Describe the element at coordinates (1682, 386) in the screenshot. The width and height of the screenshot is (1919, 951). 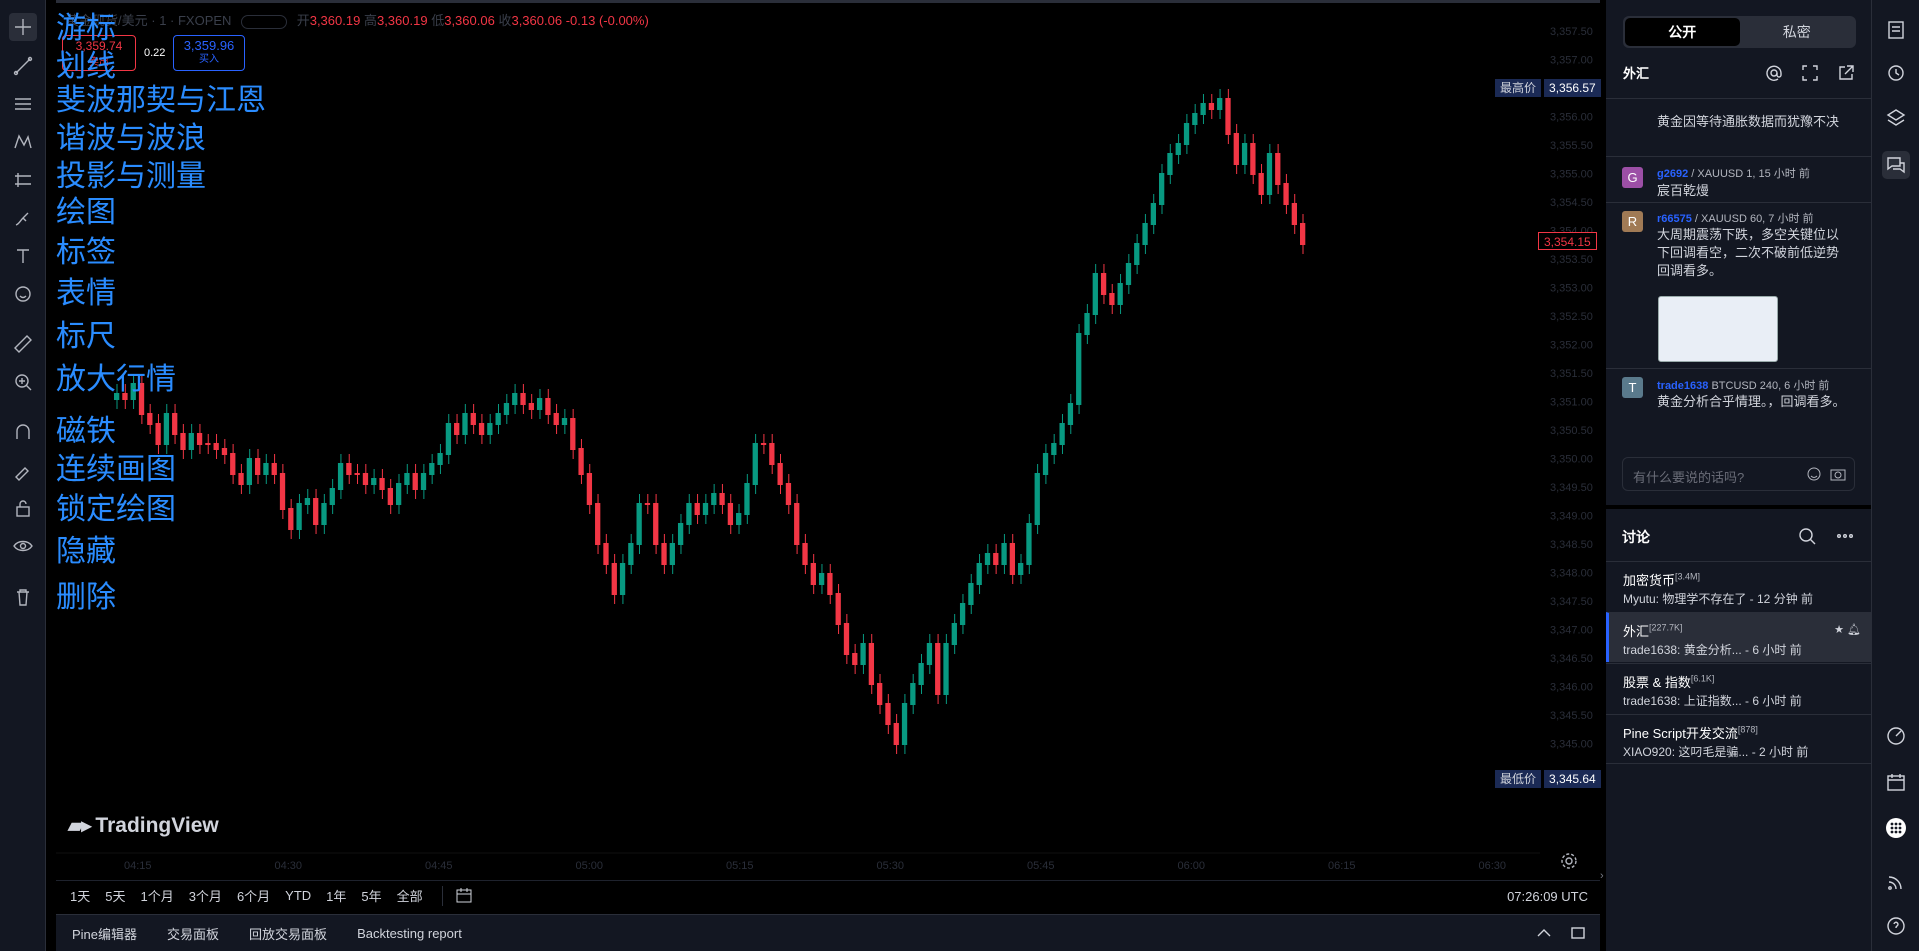
I see `message-user: trade1638` at that location.